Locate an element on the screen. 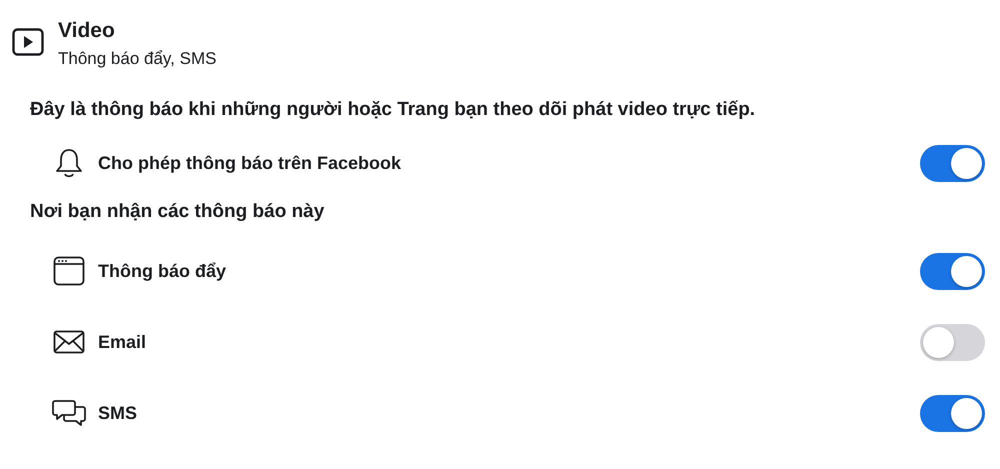  section-subtitle: Thông báo đẩy, SMS is located at coordinates (137, 59).